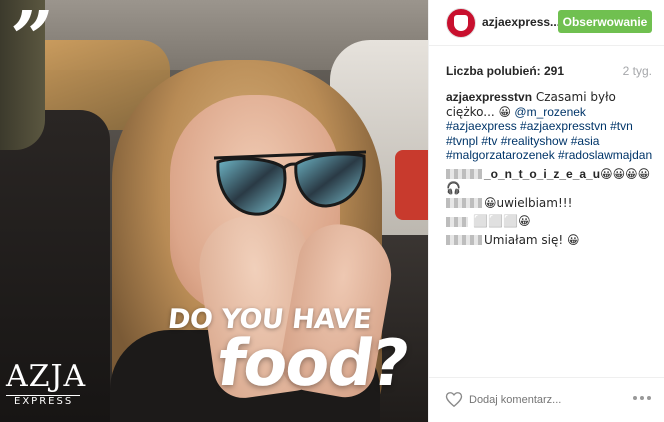  I want to click on heart-icon, so click(454, 399).